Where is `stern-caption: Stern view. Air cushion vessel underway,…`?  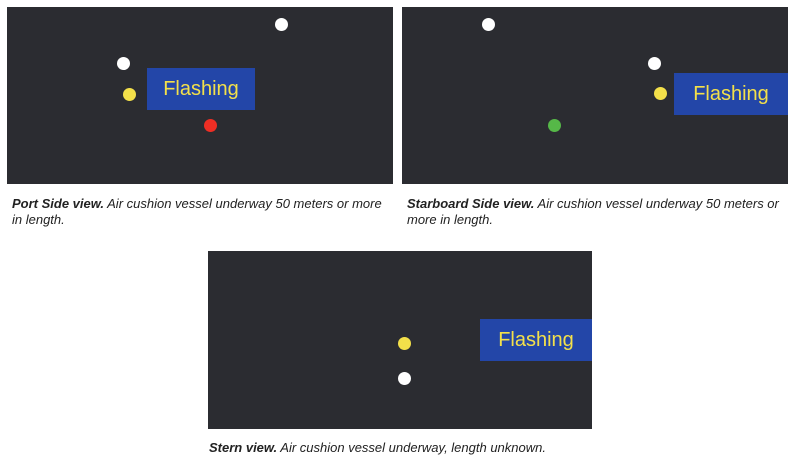
stern-caption: Stern view. Air cushion vessel underway,… is located at coordinates (419, 448).